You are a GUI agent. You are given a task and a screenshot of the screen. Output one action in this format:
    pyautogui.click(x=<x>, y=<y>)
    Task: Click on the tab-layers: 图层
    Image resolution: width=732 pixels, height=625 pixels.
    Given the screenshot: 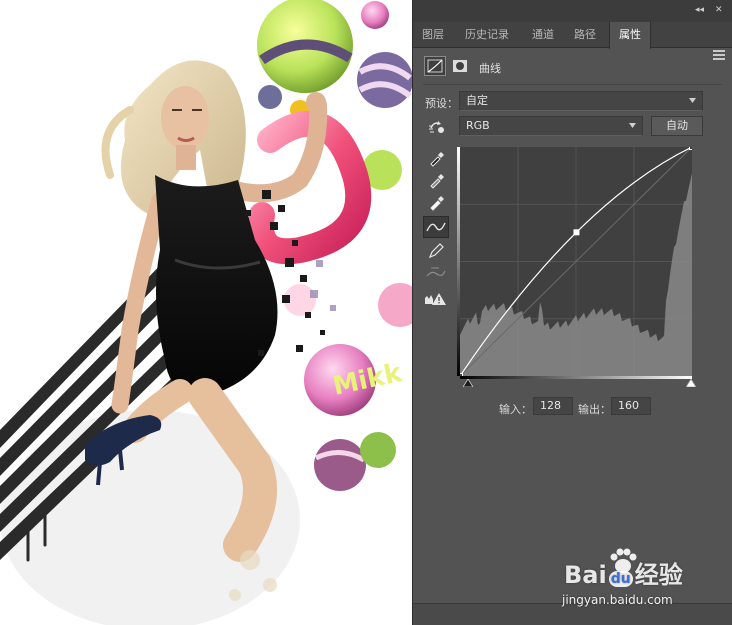 What is the action you would take?
    pyautogui.click(x=433, y=35)
    